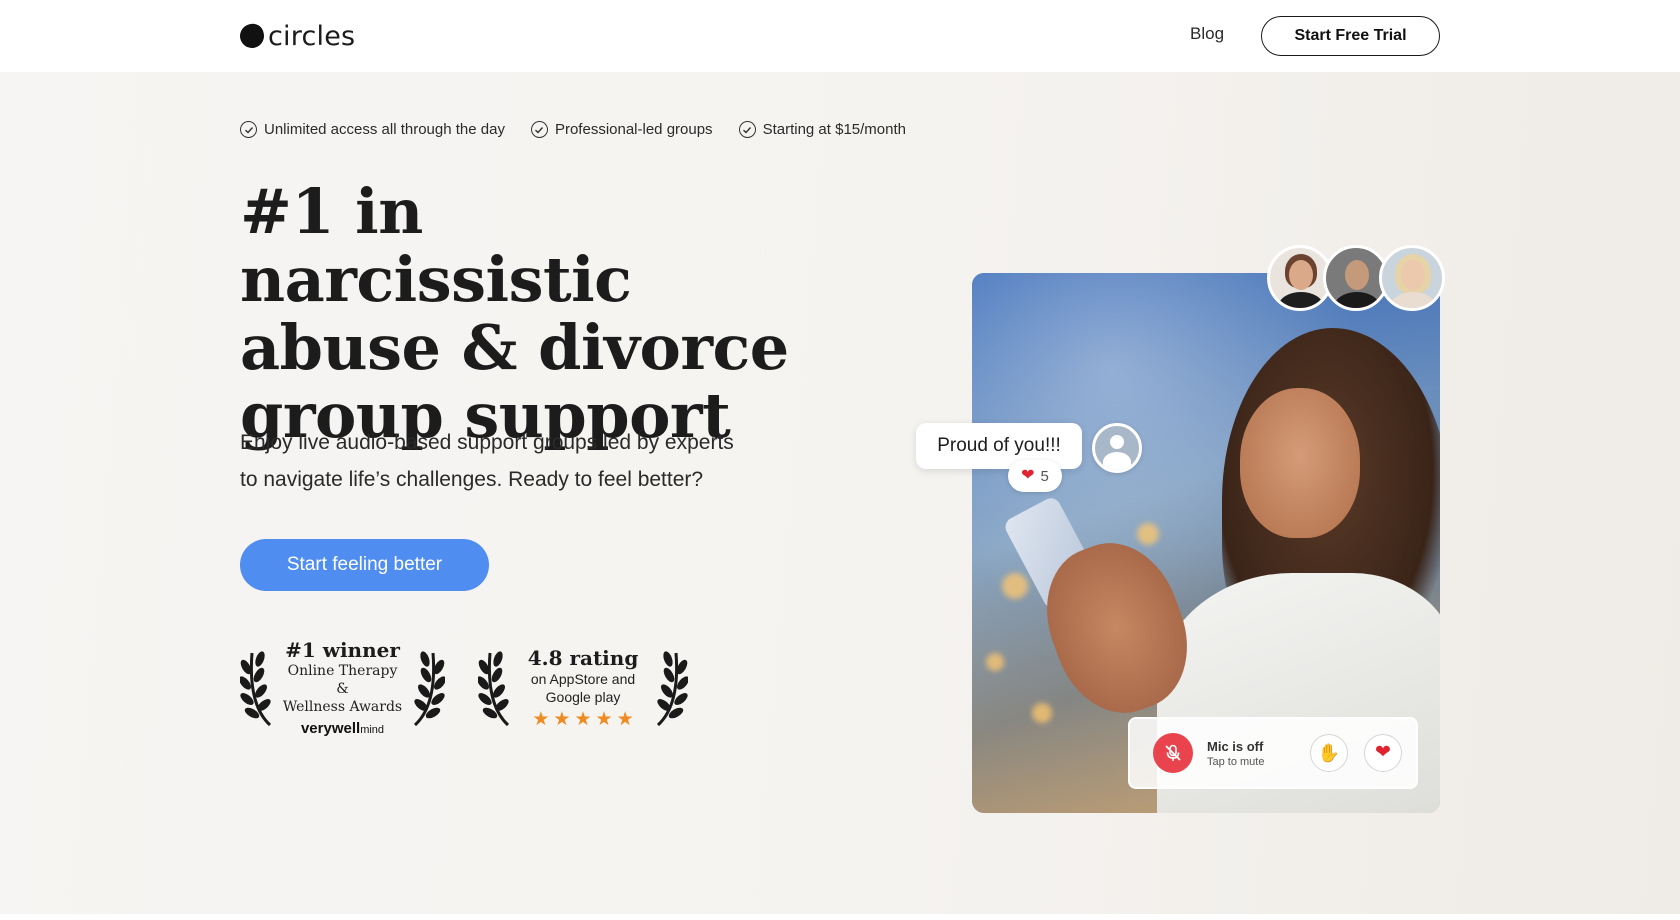 This screenshot has height=920, width=1680. I want to click on feature-item: Starting at $15/month, so click(822, 129).